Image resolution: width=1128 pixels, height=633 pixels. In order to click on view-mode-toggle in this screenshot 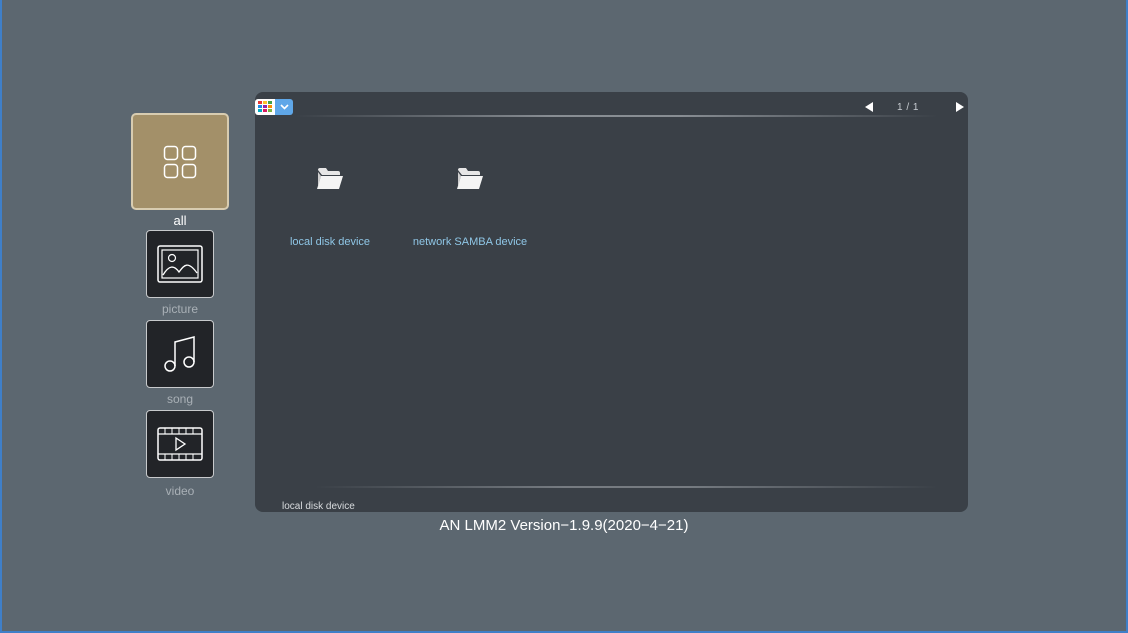, I will do `click(274, 107)`.